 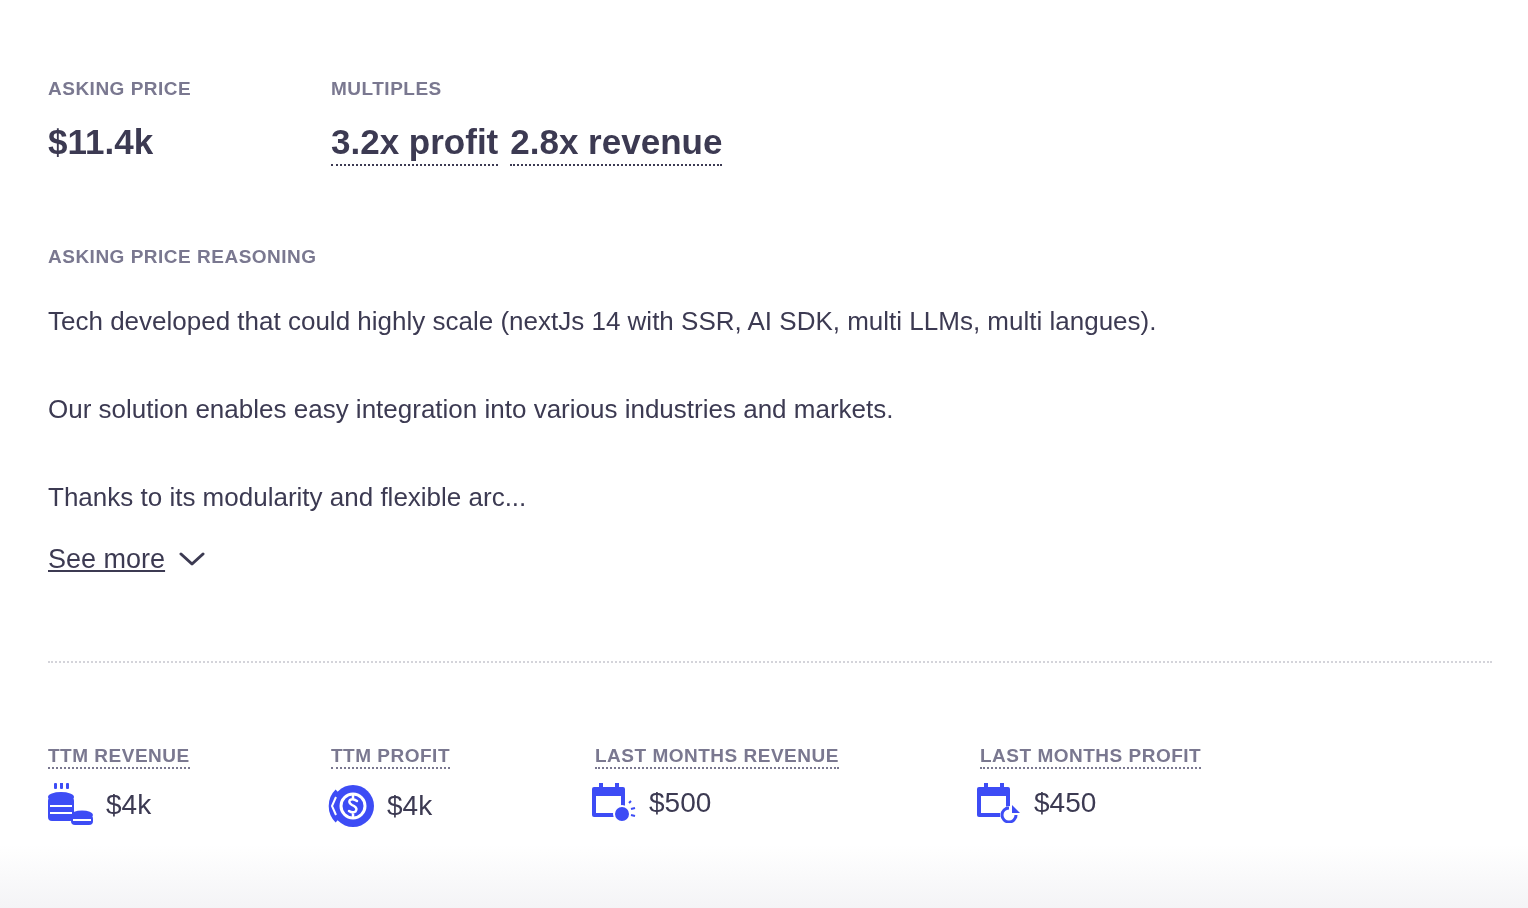 I want to click on multiple-value: 2.8x revenue, so click(x=616, y=144).